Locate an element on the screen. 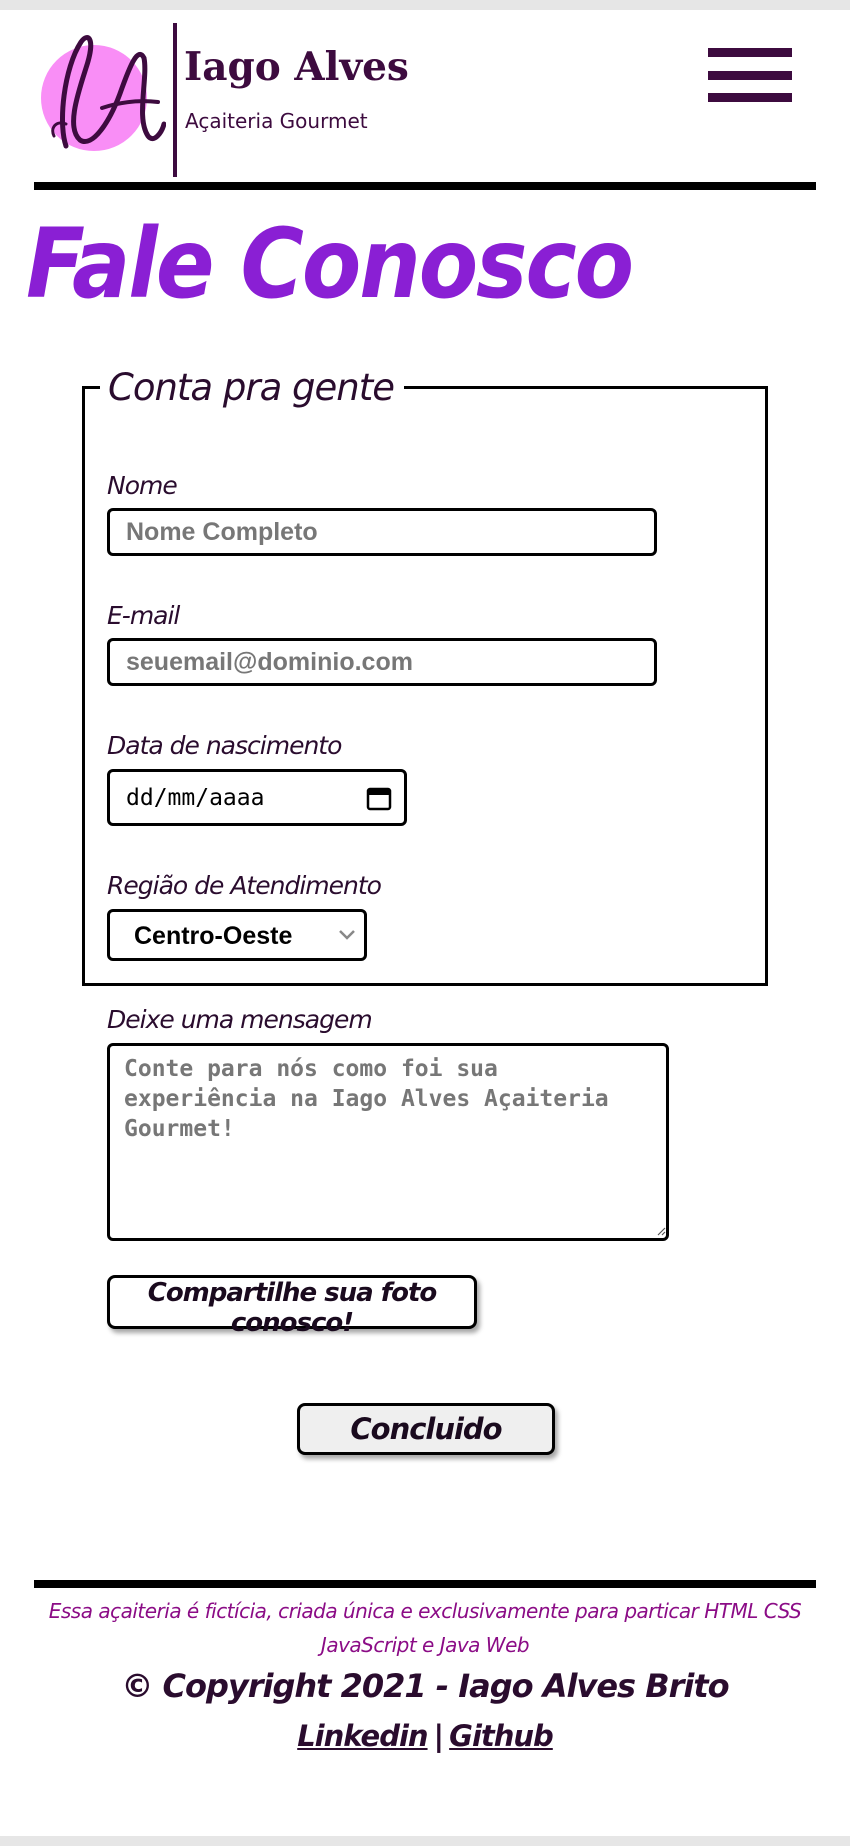 The width and height of the screenshot is (850, 1846). copyright-text: © Copyright 2021 - Iago Alves Brito is located at coordinates (425, 1686).